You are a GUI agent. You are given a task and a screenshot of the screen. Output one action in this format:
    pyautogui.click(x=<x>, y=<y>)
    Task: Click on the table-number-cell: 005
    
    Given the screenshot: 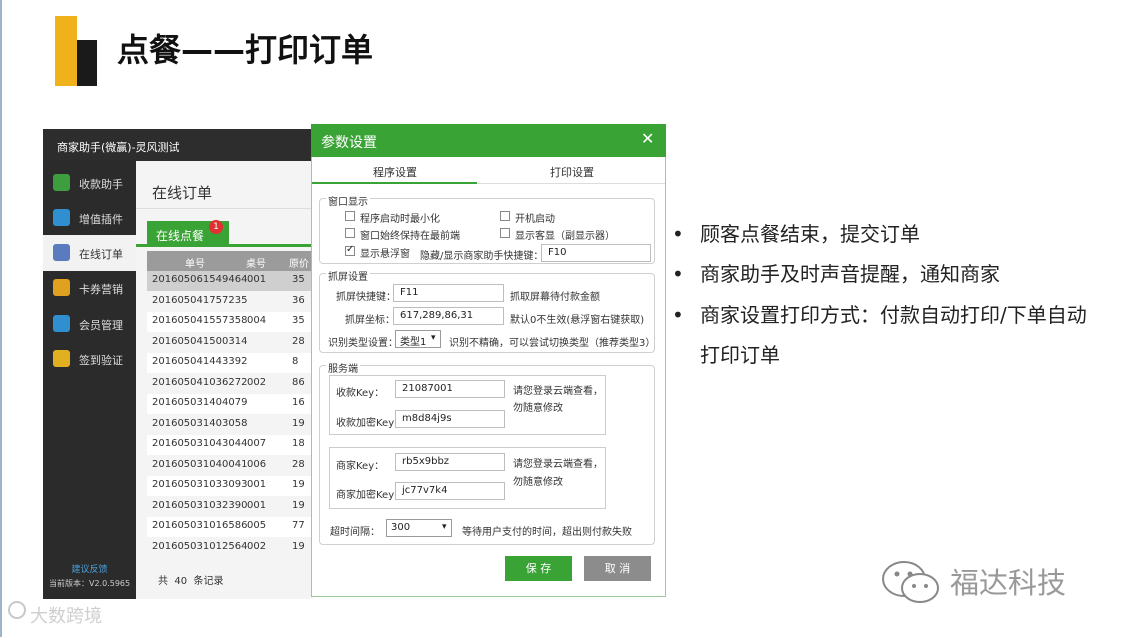 What is the action you would take?
    pyautogui.click(x=257, y=525)
    